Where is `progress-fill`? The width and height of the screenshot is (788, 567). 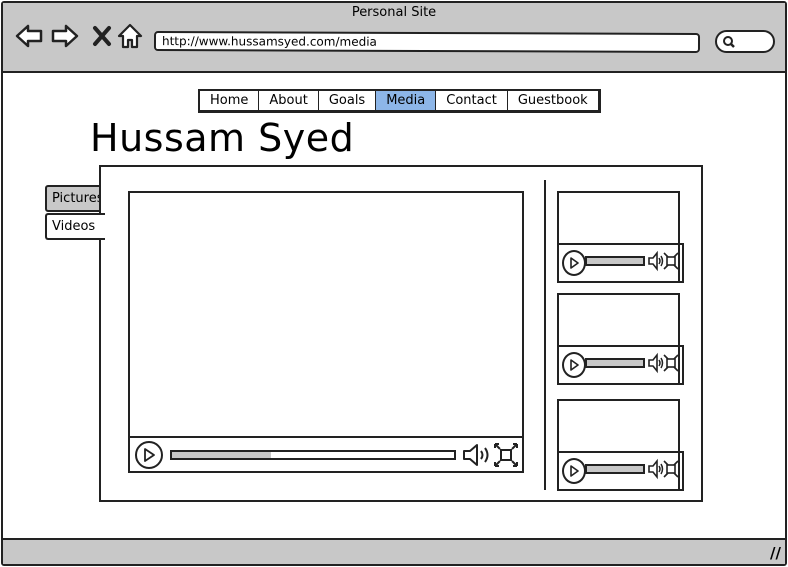 progress-fill is located at coordinates (221, 455).